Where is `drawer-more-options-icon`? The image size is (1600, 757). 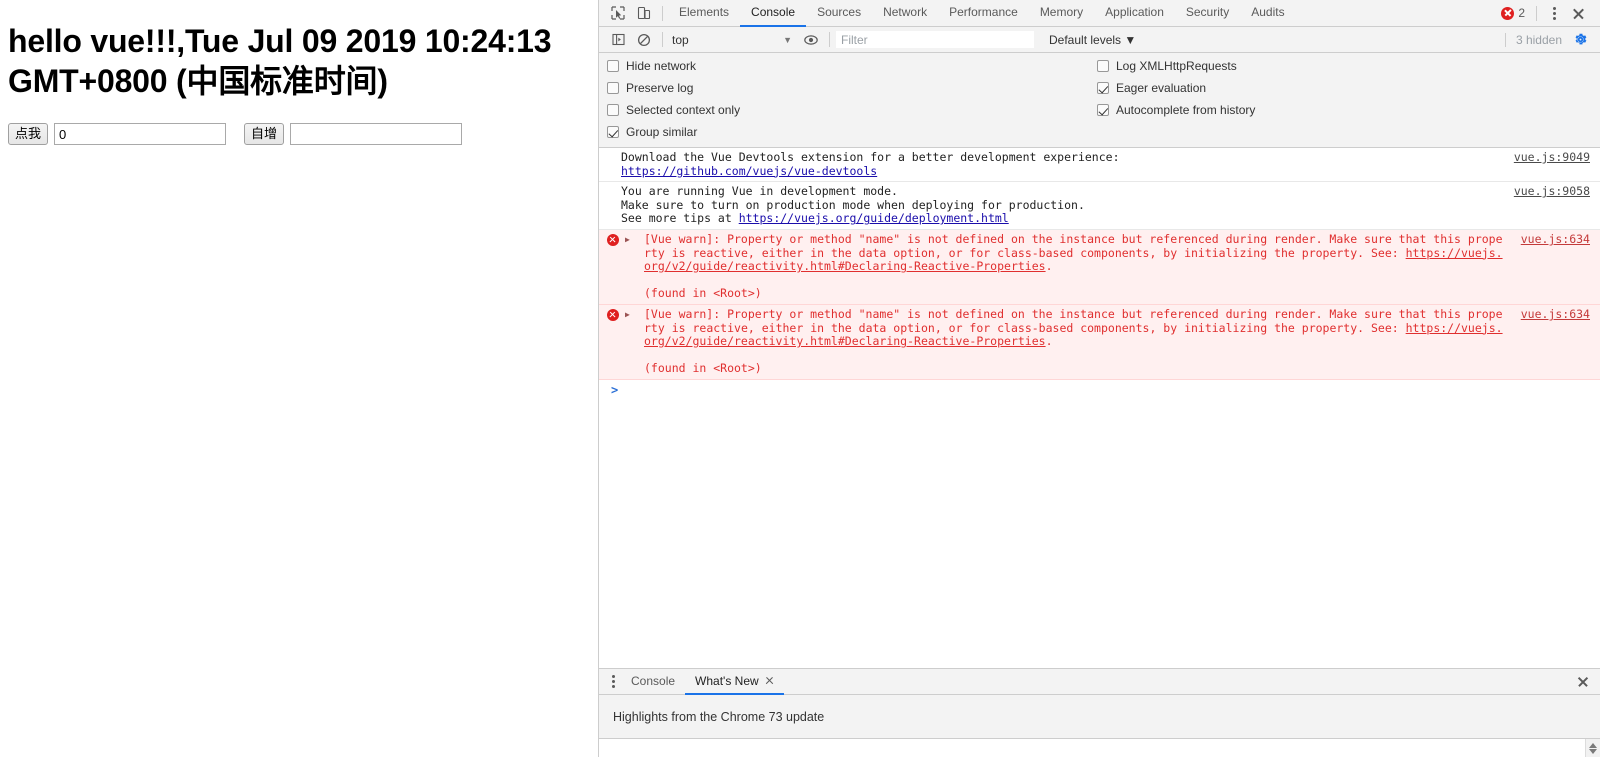 drawer-more-options-icon is located at coordinates (613, 681).